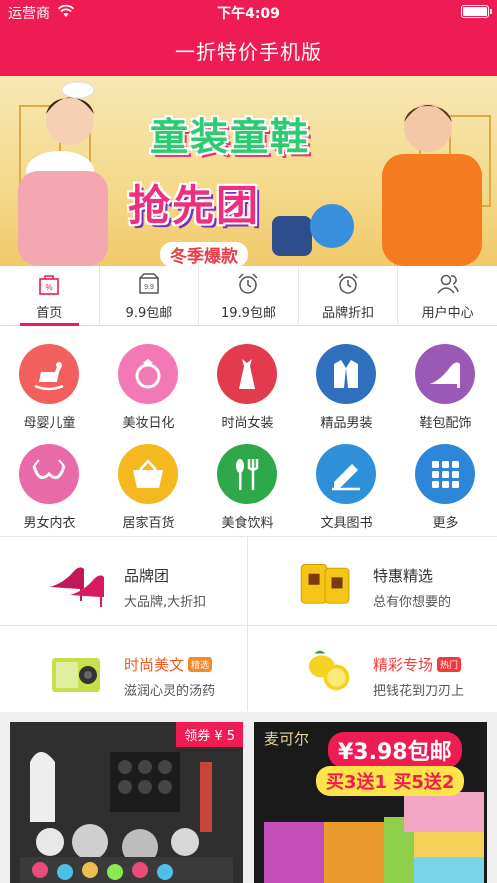 The width and height of the screenshot is (497, 883). Describe the element at coordinates (248, 313) in the screenshot. I see `tab-label: 19.9包邮` at that location.